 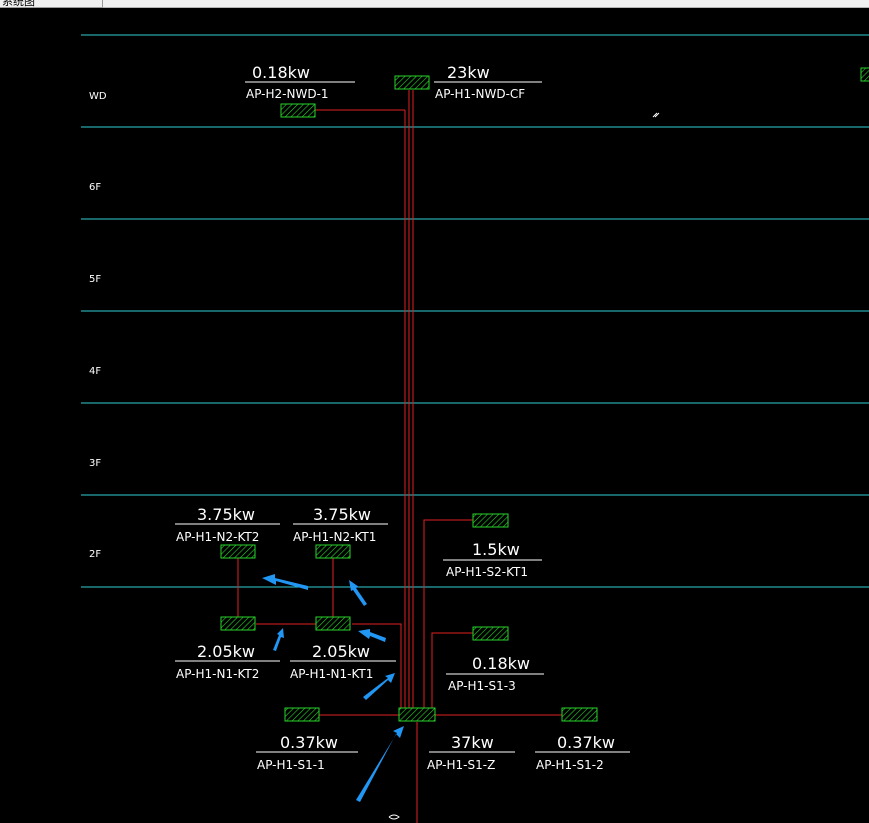 I want to click on floor-label-wd: WD, so click(x=98, y=96).